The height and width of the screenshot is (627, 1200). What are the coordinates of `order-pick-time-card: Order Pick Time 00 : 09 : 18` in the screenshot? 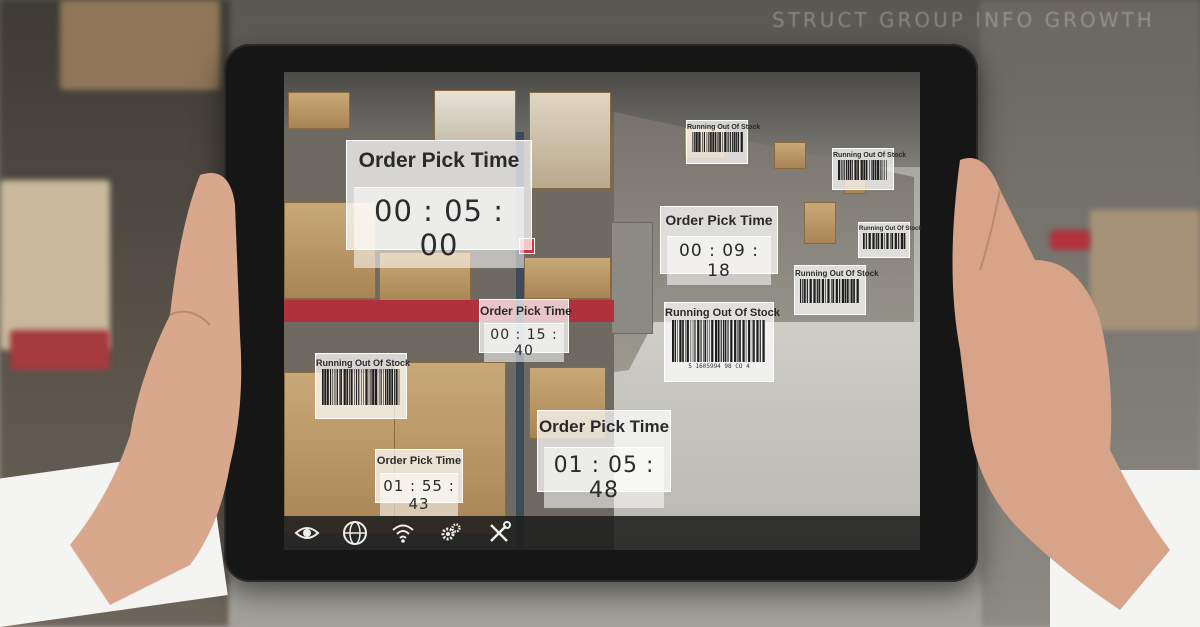 It's located at (719, 245).